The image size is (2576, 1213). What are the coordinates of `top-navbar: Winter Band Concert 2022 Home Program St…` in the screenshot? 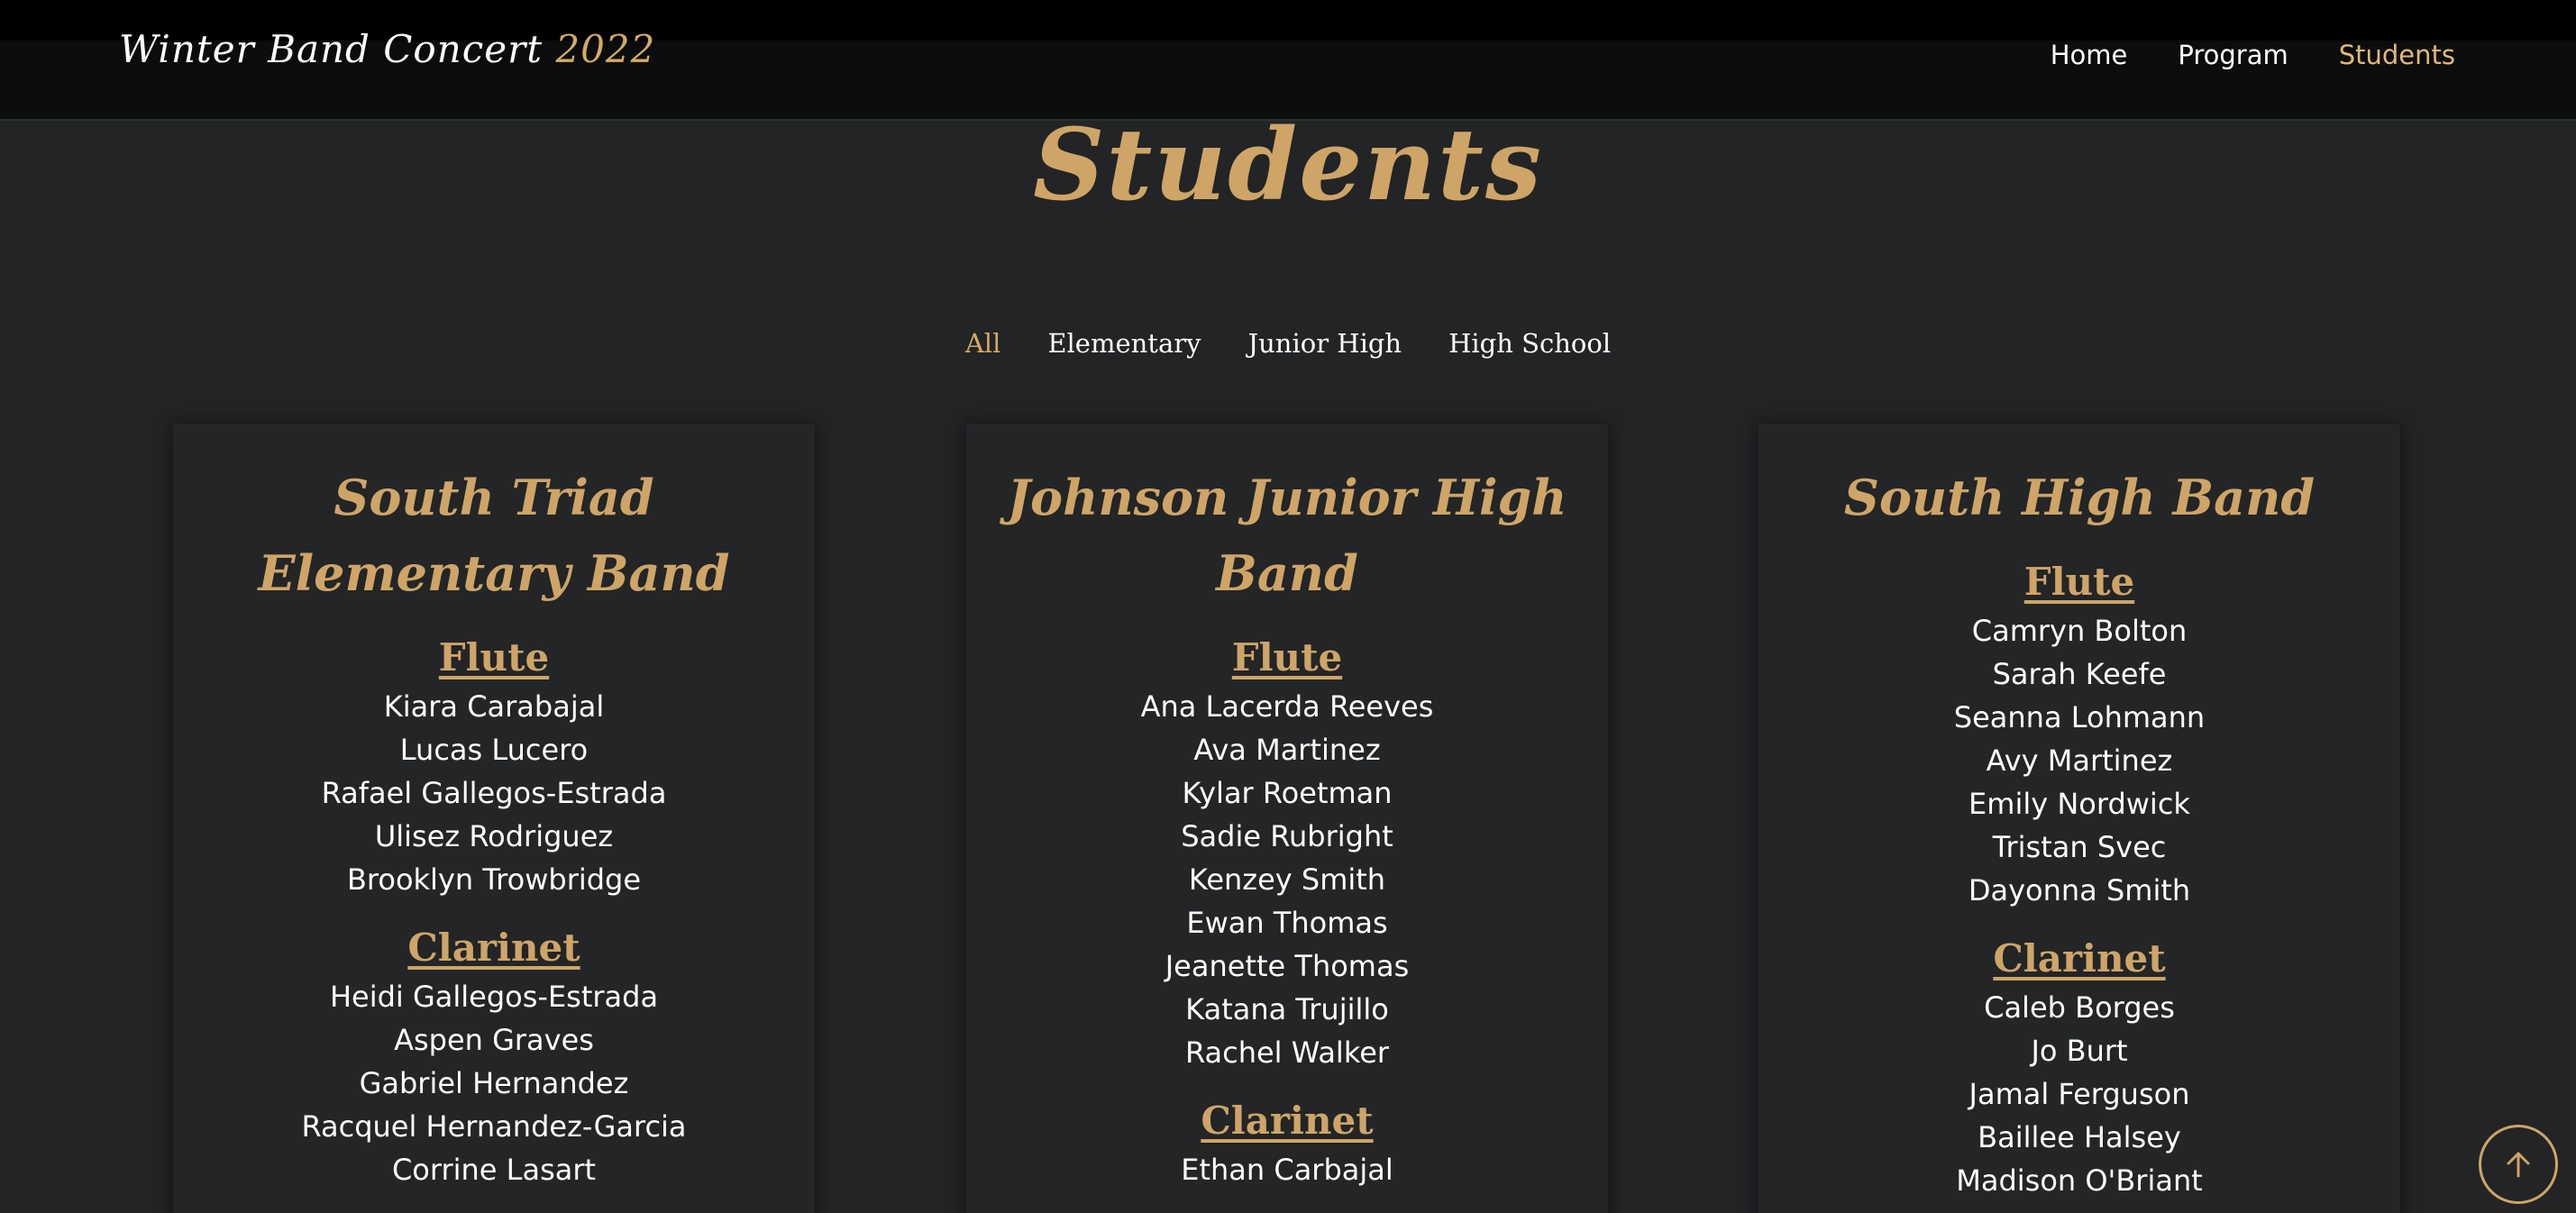 It's located at (1288, 60).